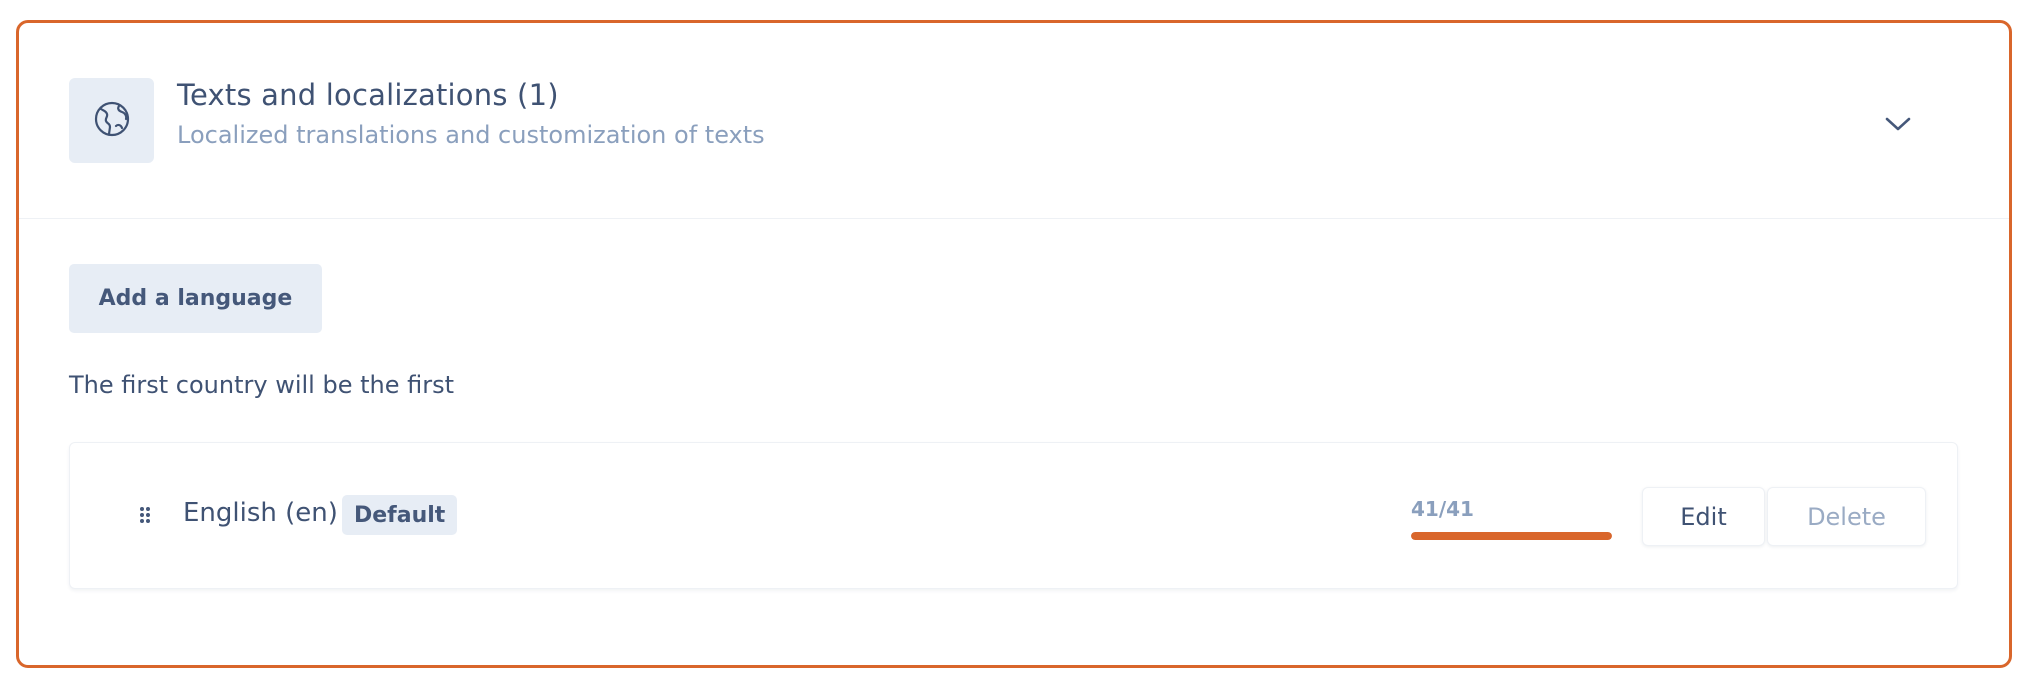 Image resolution: width=2029 pixels, height=690 pixels. Describe the element at coordinates (368, 95) in the screenshot. I see `panel-title: Texts and localizations (1)` at that location.